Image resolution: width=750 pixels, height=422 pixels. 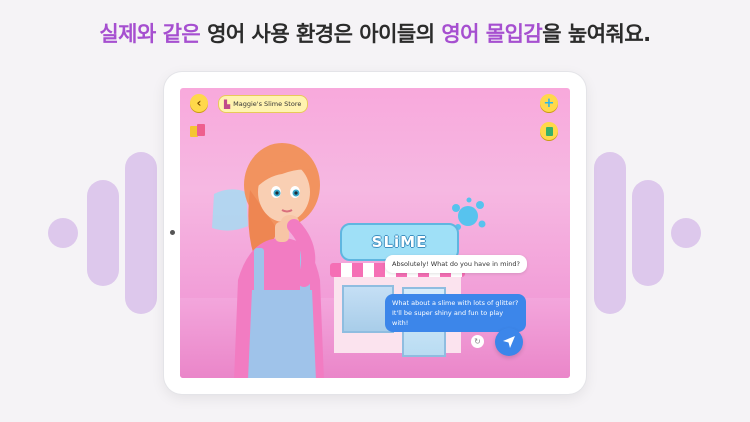 I want to click on book-button, so click(x=549, y=131).